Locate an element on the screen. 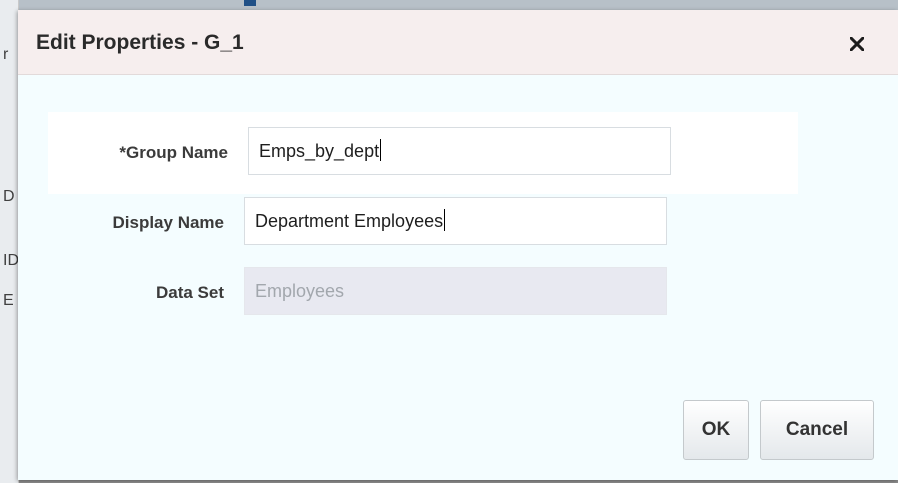 Image resolution: width=898 pixels, height=483 pixels. background-text-fragment: E is located at coordinates (8, 300).